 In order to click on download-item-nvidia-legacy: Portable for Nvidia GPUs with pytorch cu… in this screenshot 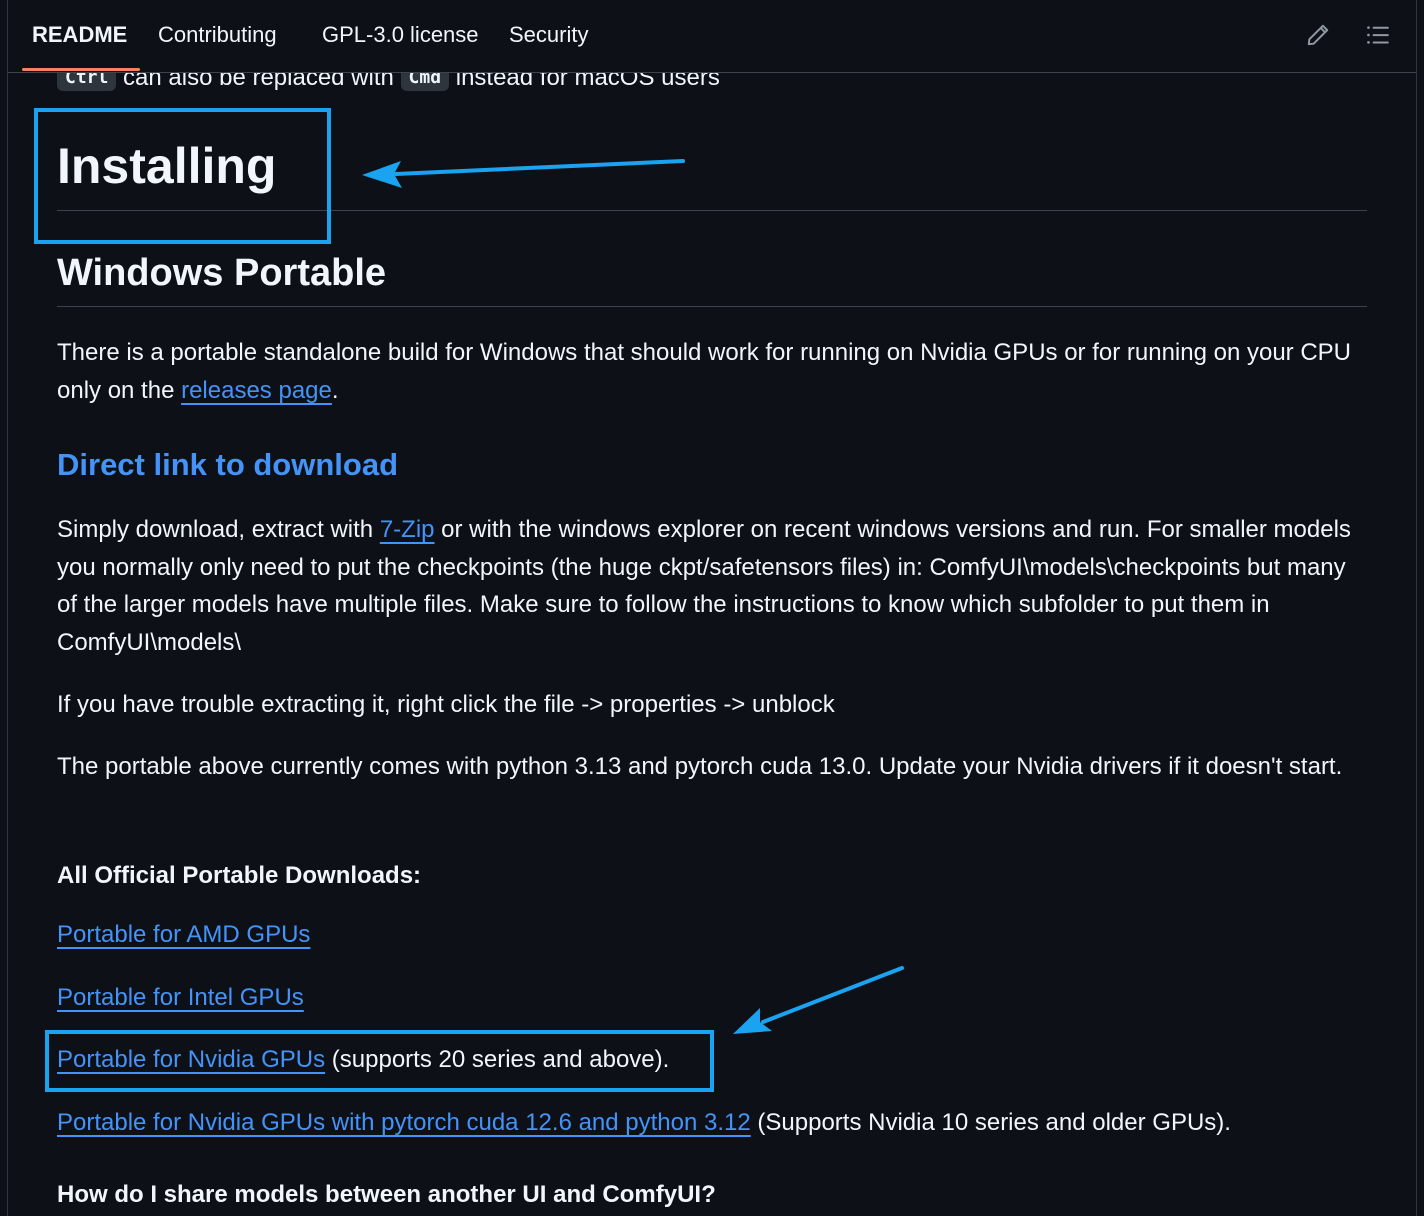, I will do `click(644, 1123)`.